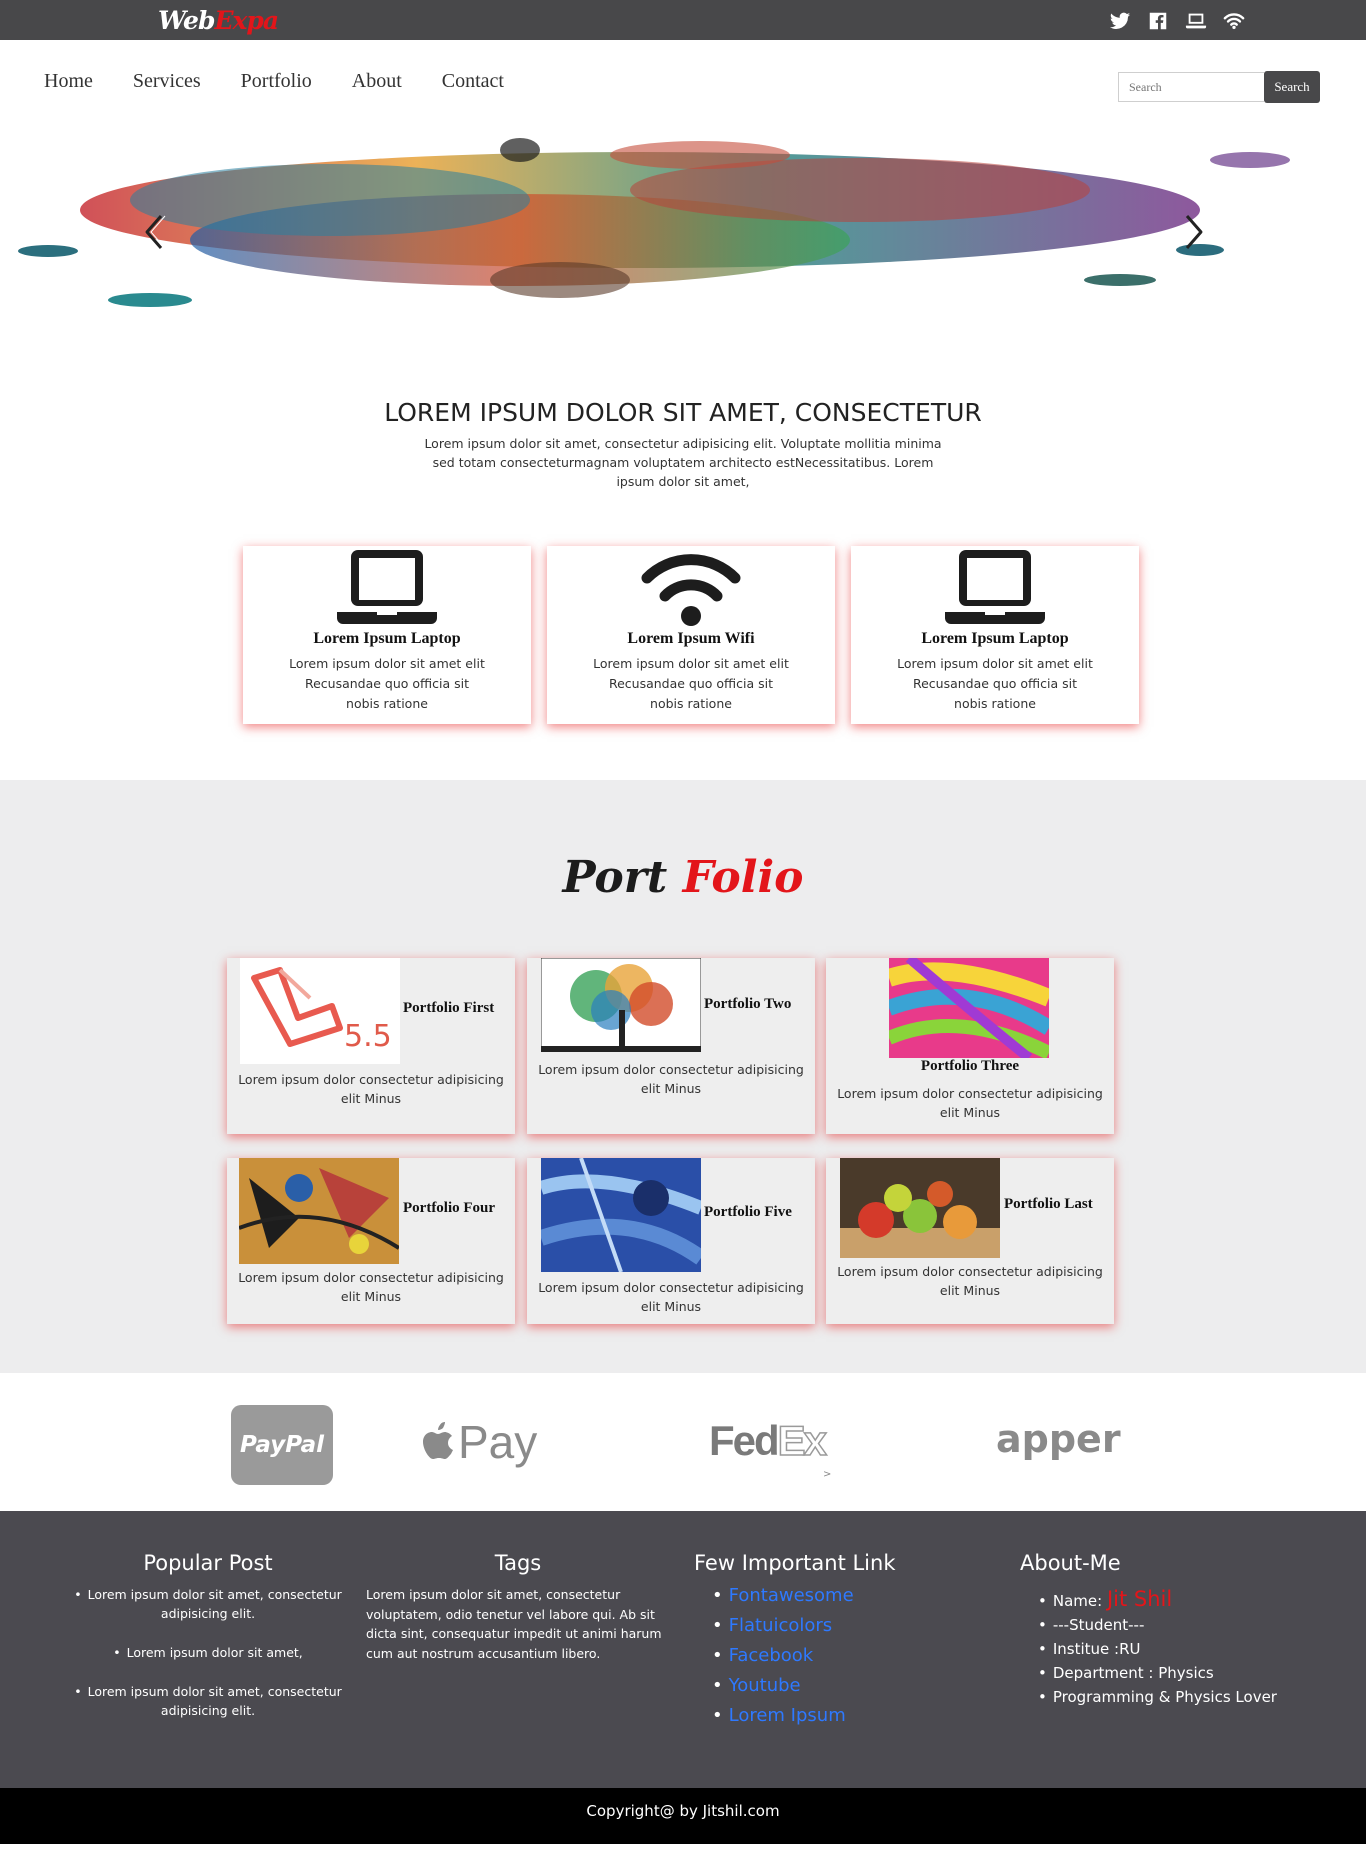 This screenshot has width=1366, height=1871. What do you see at coordinates (68, 81) in the screenshot?
I see `nav-home: Home` at bounding box center [68, 81].